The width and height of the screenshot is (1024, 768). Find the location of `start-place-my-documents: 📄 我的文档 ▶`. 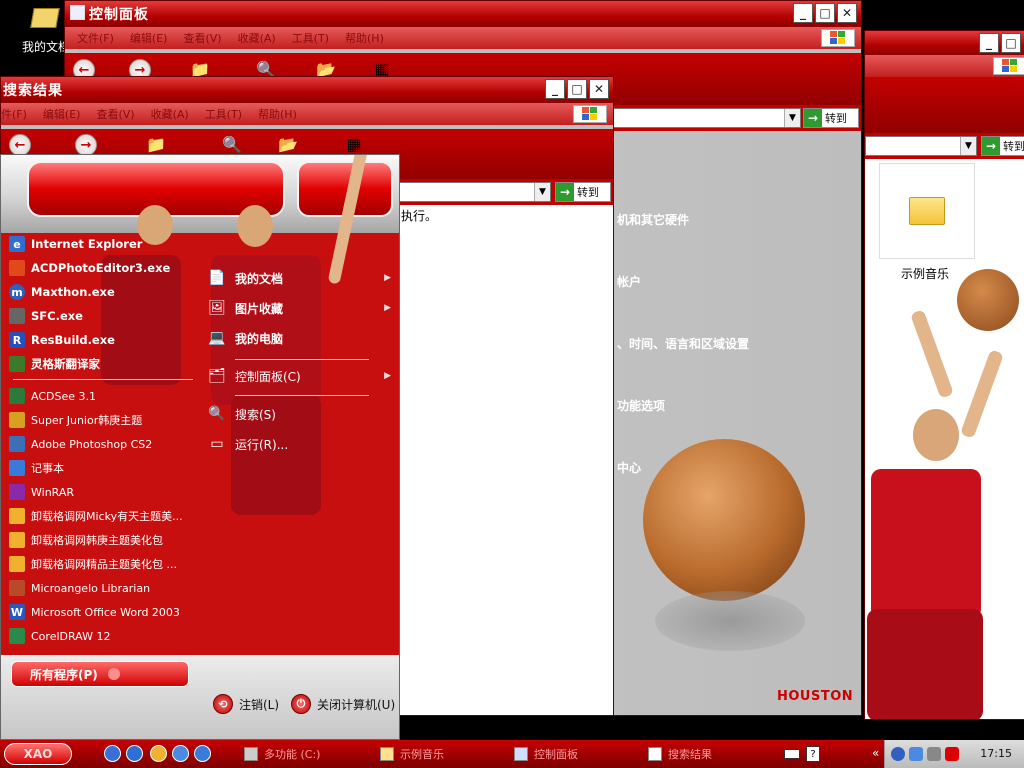

start-place-my-documents: 📄 我的文档 ▶ is located at coordinates (299, 278).